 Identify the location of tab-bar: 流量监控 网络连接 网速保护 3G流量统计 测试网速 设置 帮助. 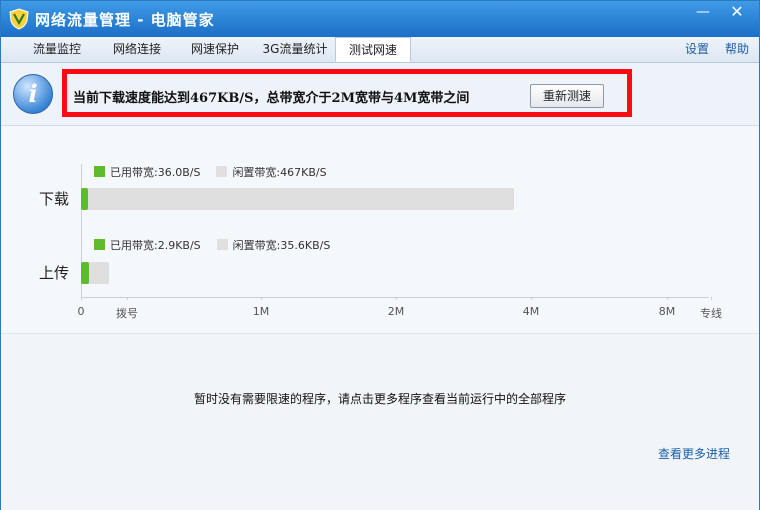
(380, 50).